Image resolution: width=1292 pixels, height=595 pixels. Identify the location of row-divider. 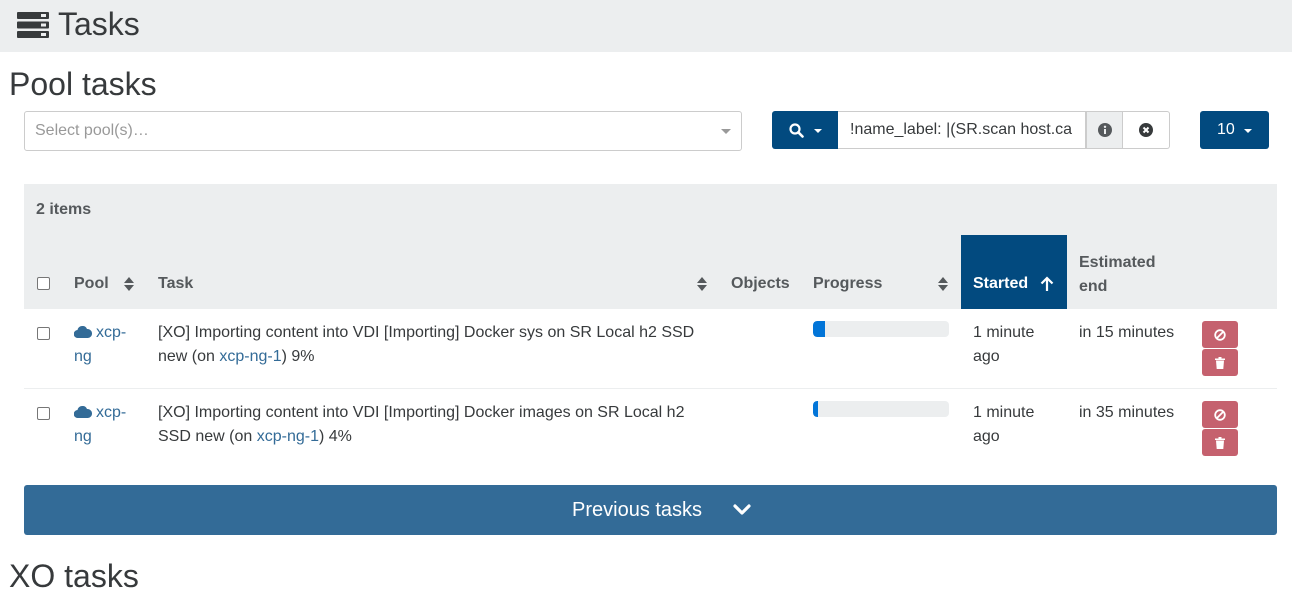
(650, 388).